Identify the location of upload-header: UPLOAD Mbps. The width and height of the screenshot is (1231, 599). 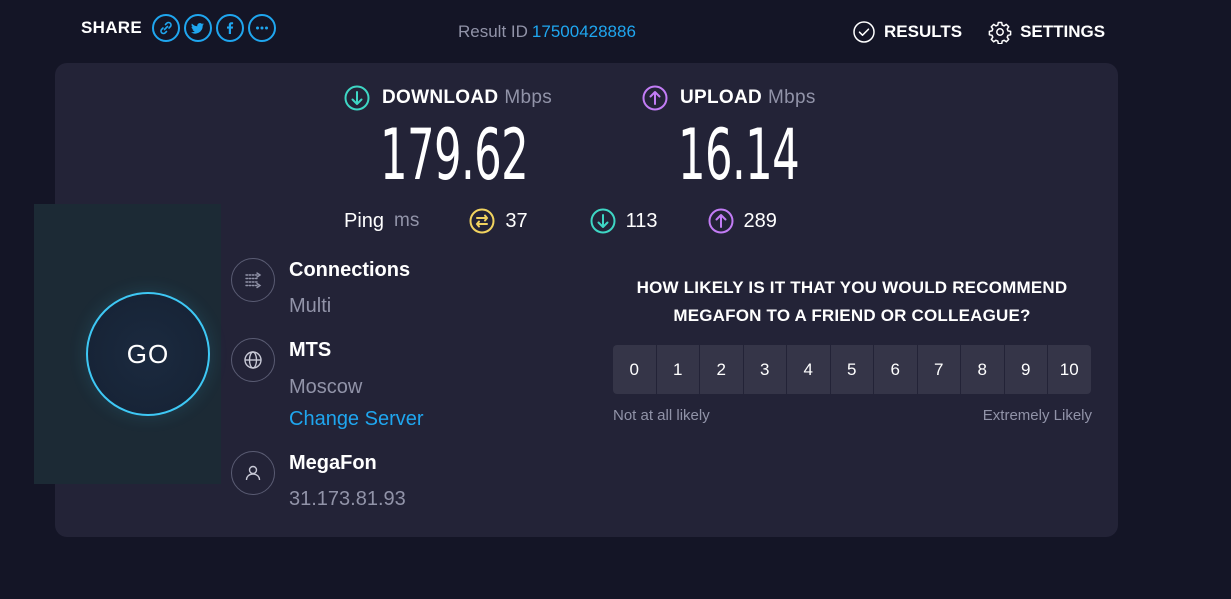
(757, 98).